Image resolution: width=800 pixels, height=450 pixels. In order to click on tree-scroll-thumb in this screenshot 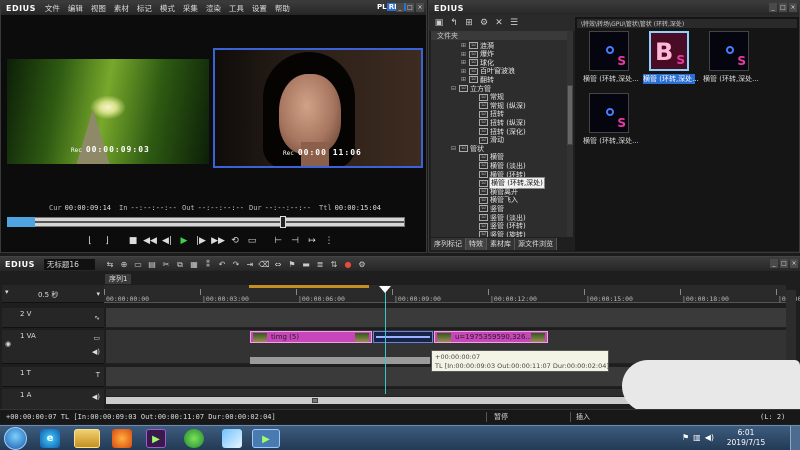, I will do `click(570, 115)`.